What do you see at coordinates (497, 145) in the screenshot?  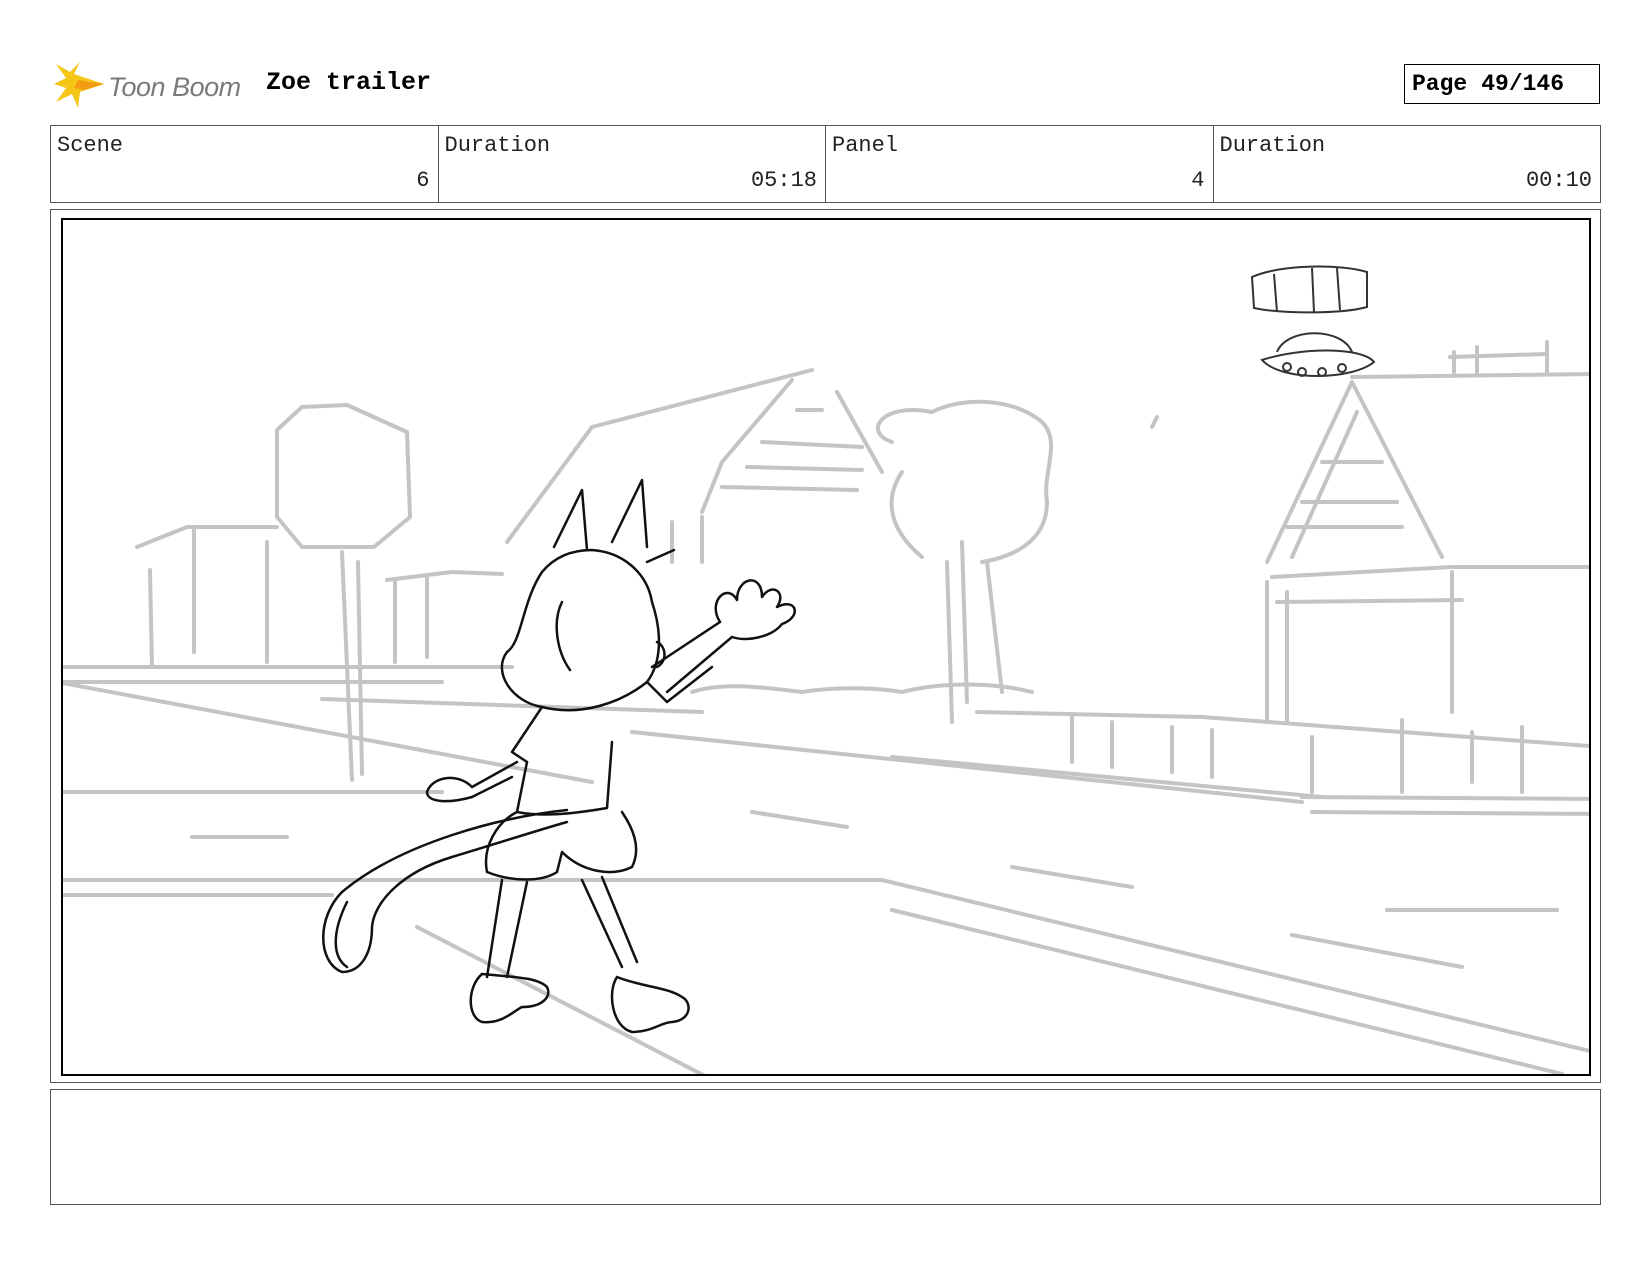 I see `scene-duration-label: Duration` at bounding box center [497, 145].